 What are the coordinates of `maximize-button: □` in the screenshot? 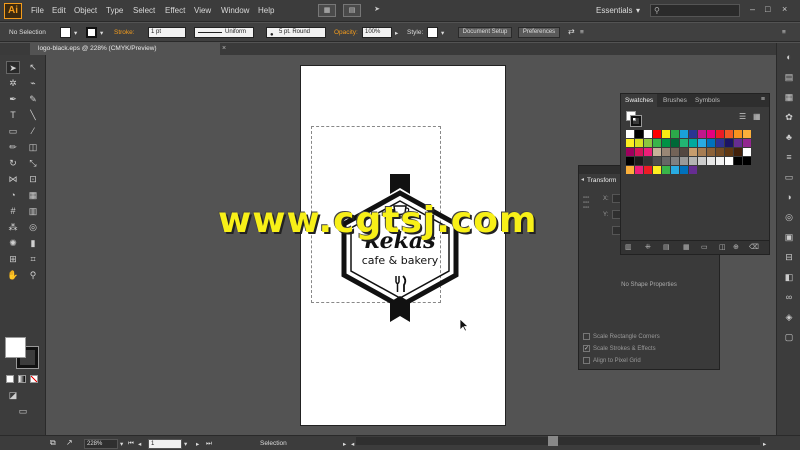 It's located at (767, 9).